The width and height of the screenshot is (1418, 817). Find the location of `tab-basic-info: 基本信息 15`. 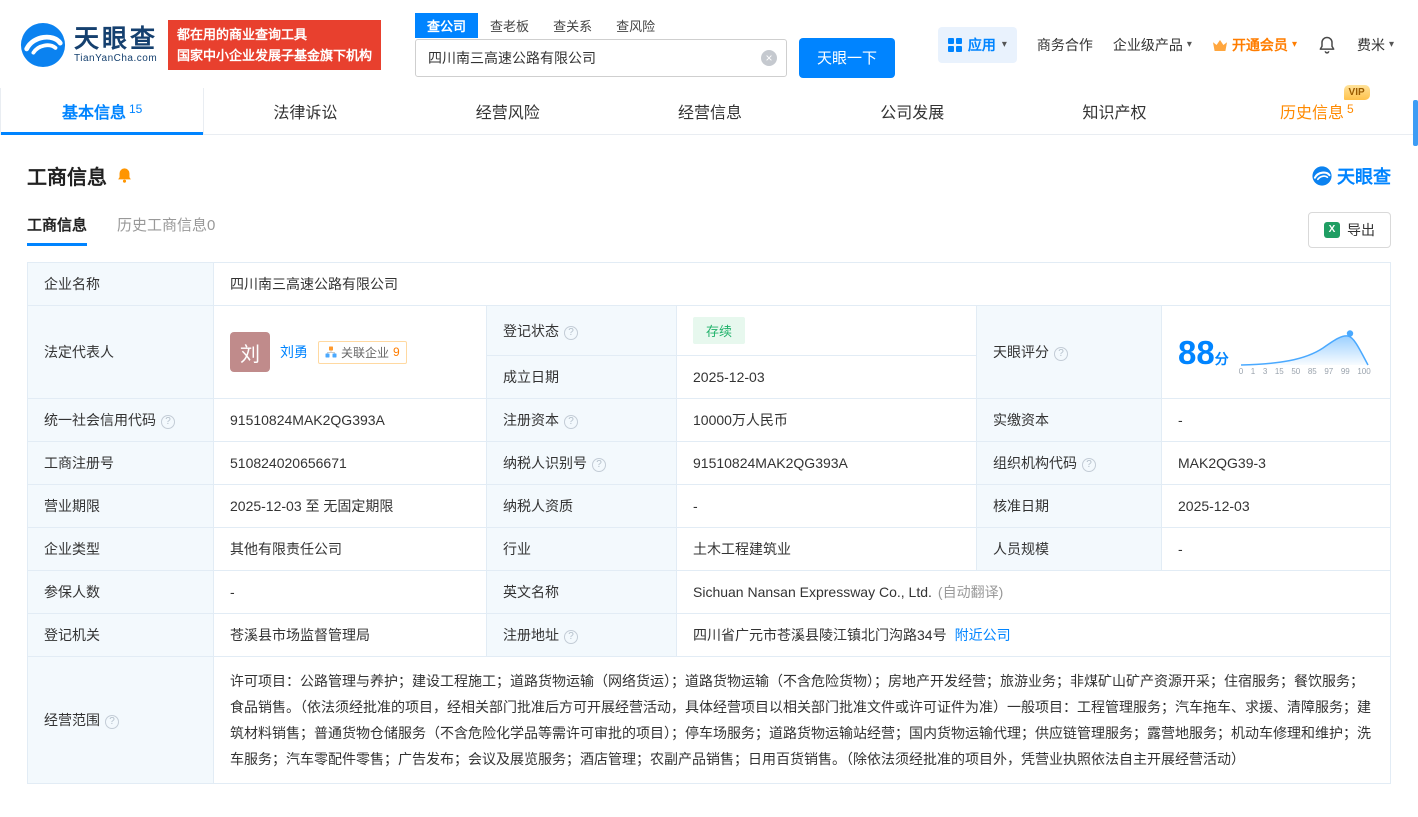

tab-basic-info: 基本信息 15 is located at coordinates (102, 111).